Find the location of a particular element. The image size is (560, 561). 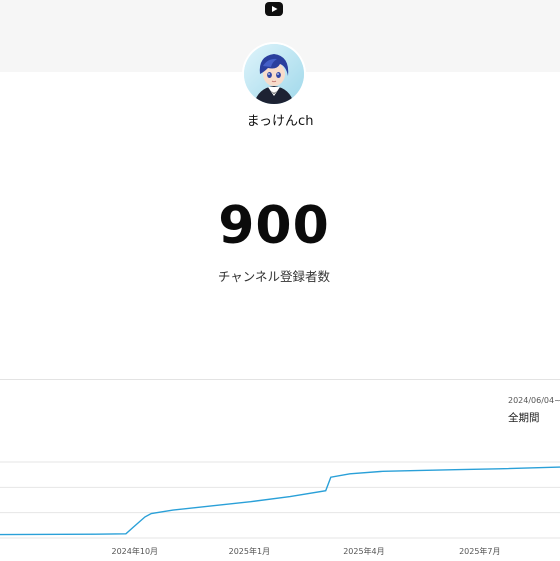

subscriber-count: 900 is located at coordinates (274, 226).